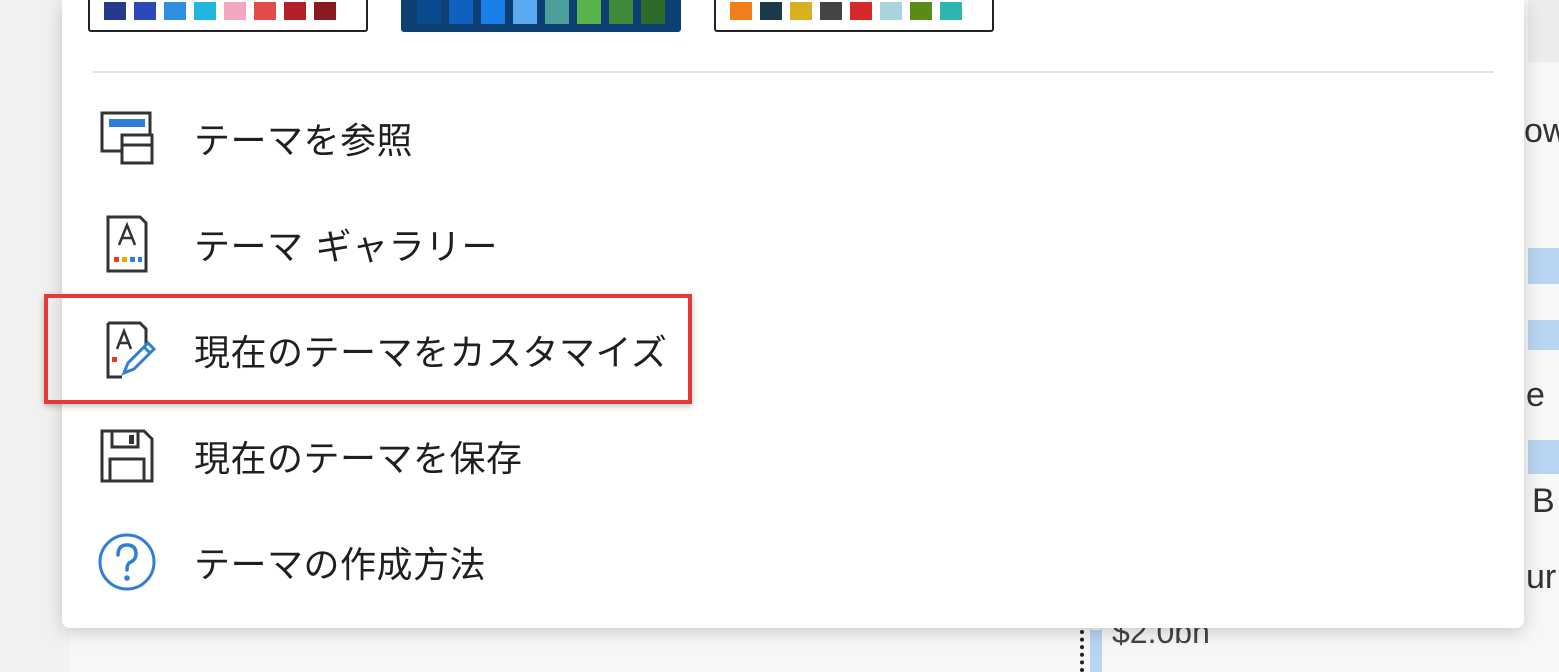  What do you see at coordinates (127, 244) in the screenshot?
I see `theme-gallery-icon` at bounding box center [127, 244].